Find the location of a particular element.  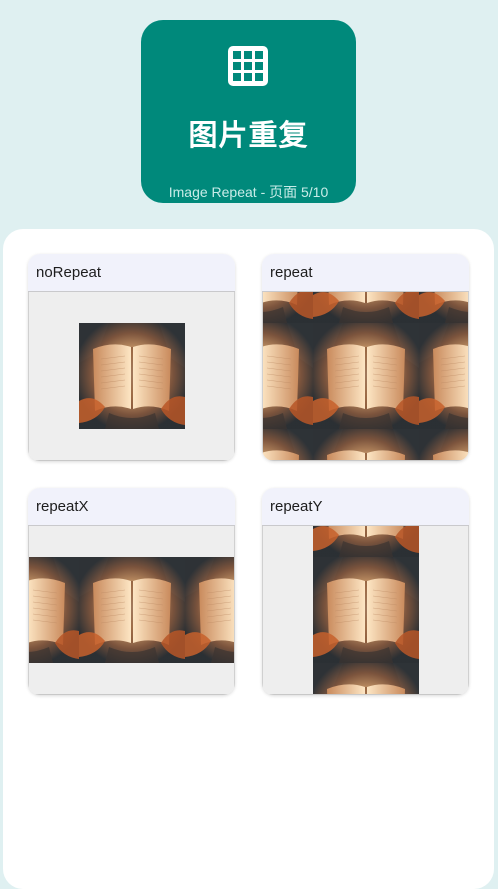

page-subtitle: Image Repeat - 页面 5/10 is located at coordinates (248, 192).